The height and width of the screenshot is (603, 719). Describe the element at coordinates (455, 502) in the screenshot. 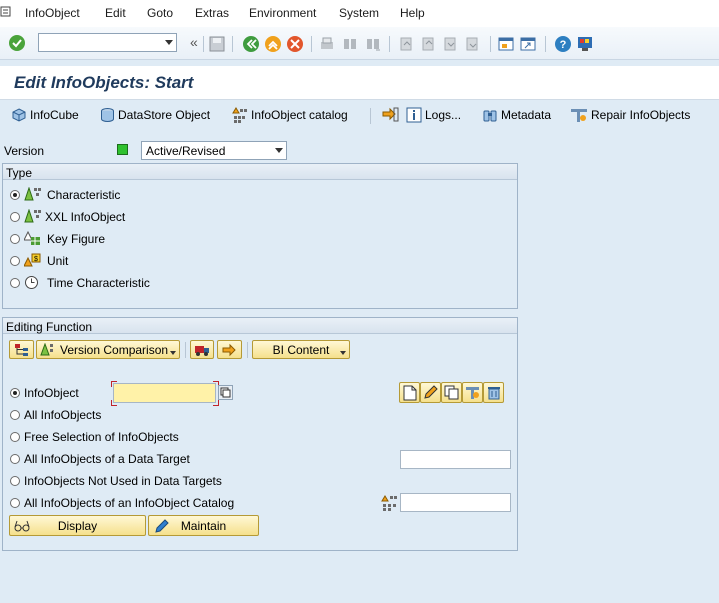

I see `catalog-input` at that location.